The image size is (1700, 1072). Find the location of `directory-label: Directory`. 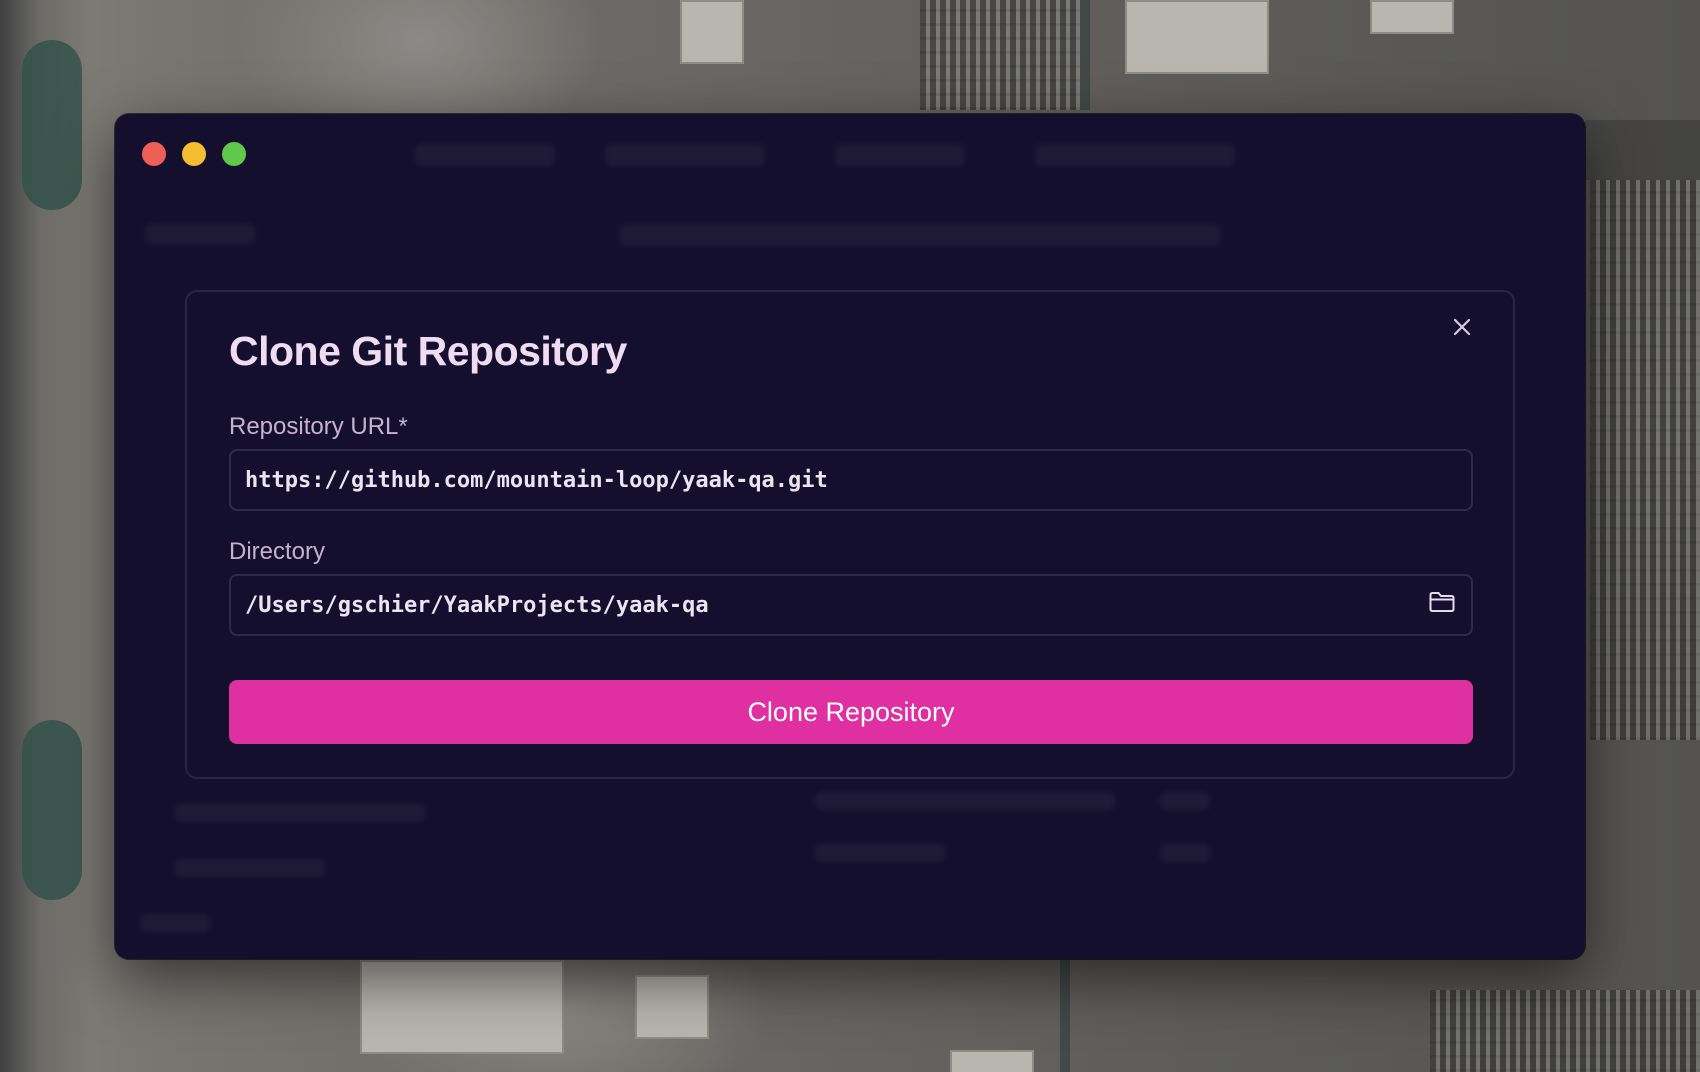

directory-label: Directory is located at coordinates (277, 551).